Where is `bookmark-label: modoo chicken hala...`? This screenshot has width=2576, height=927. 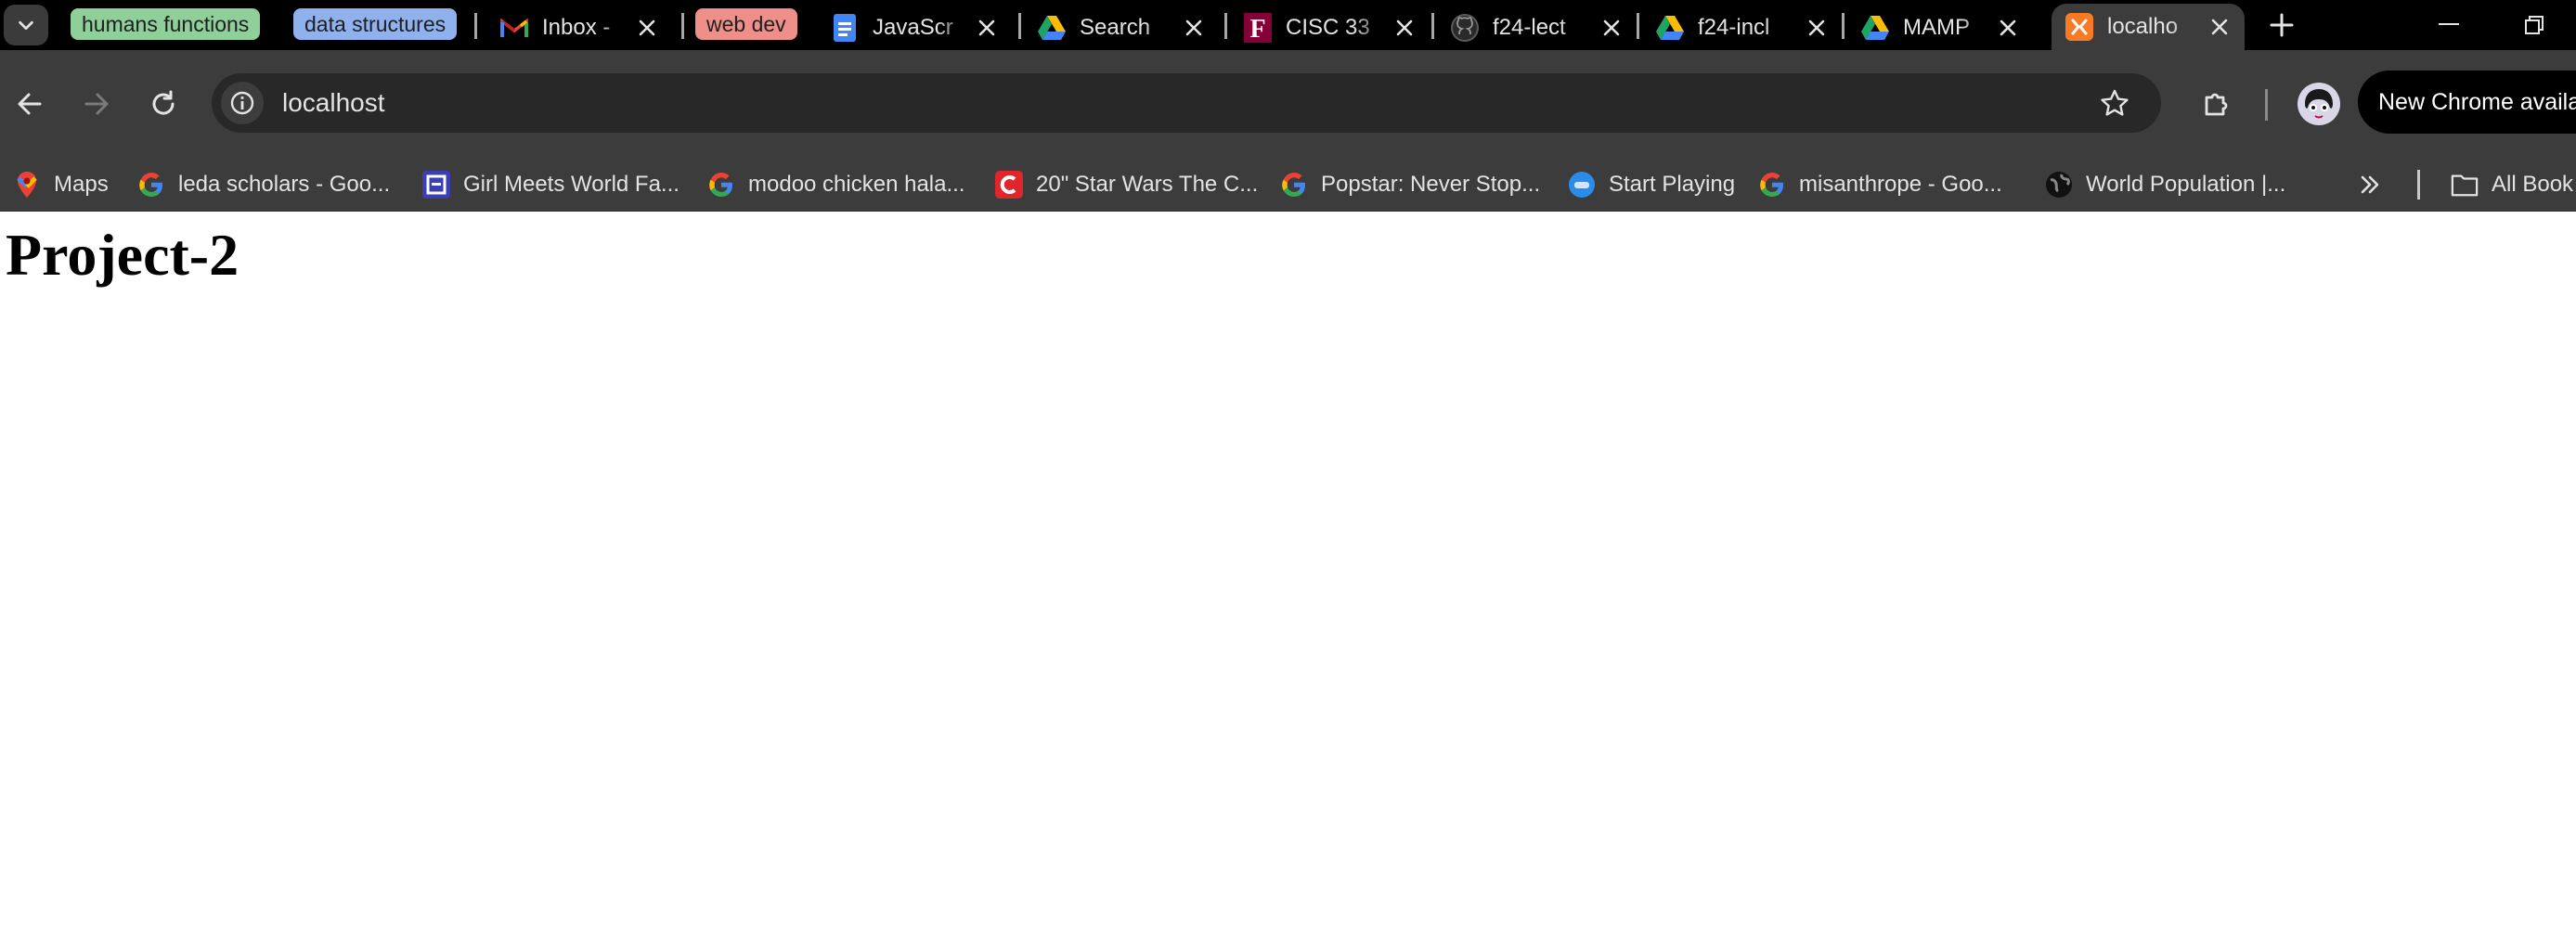 bookmark-label: modoo chicken hala... is located at coordinates (856, 184).